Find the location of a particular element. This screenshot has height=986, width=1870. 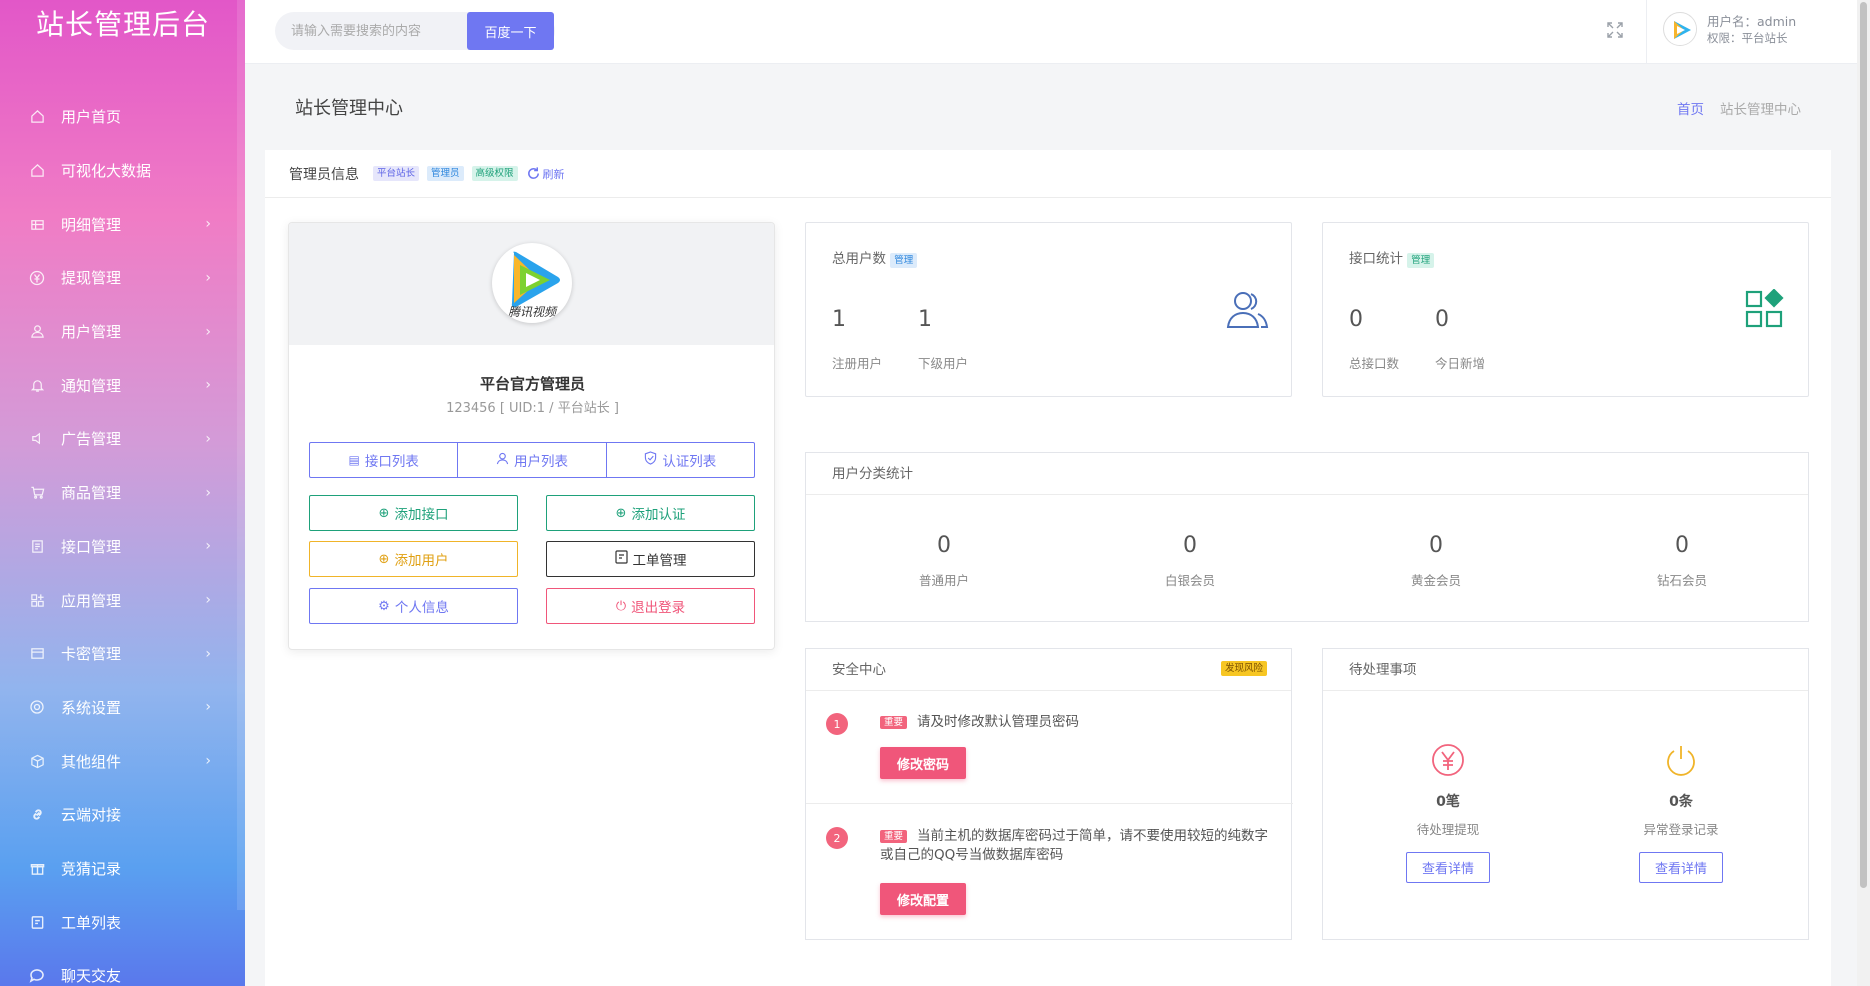

sidebar-item-label: 提现管理 is located at coordinates (91, 278).